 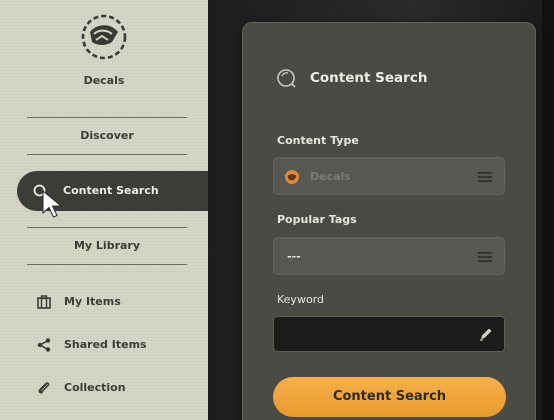 What do you see at coordinates (317, 219) in the screenshot?
I see `popular-tags-label: Popular Tags` at bounding box center [317, 219].